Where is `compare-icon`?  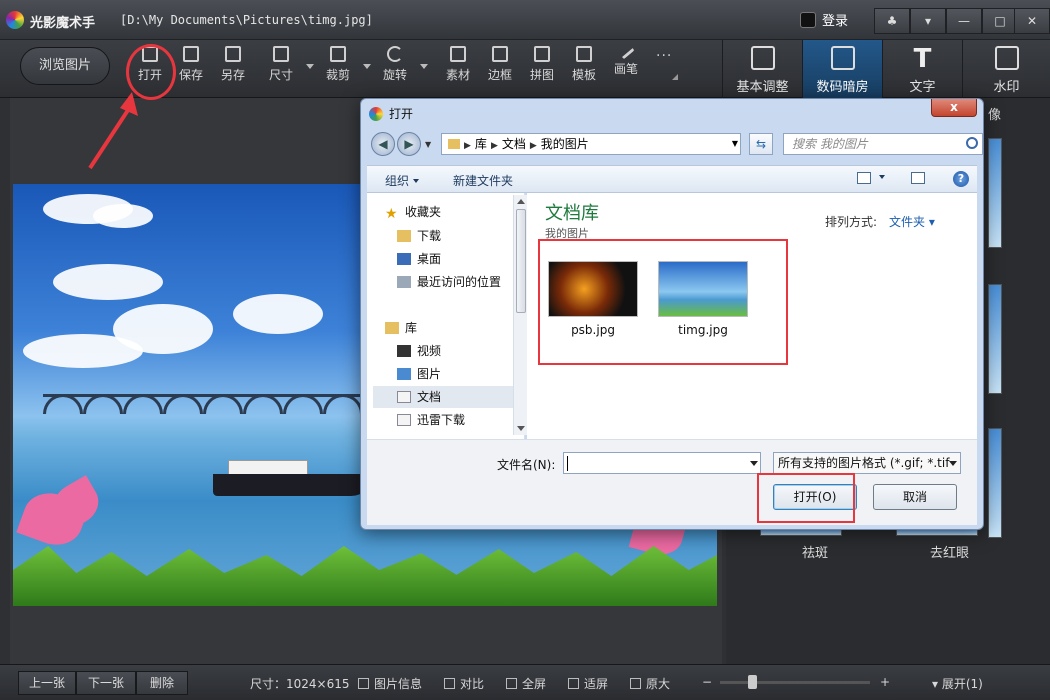
compare-icon is located at coordinates (449, 683).